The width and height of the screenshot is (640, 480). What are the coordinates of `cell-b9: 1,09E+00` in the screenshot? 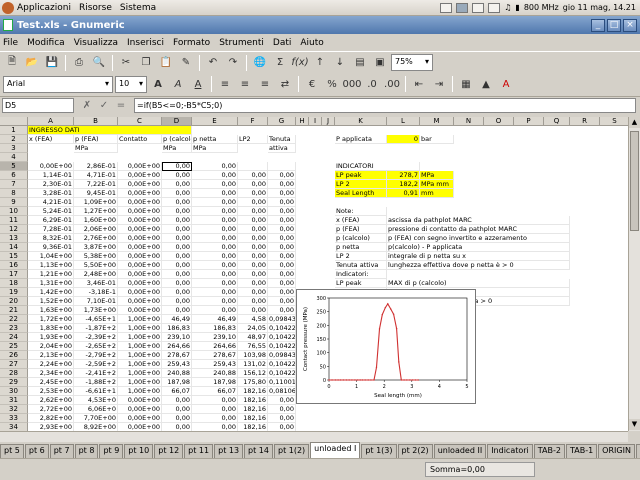 It's located at (96, 202).